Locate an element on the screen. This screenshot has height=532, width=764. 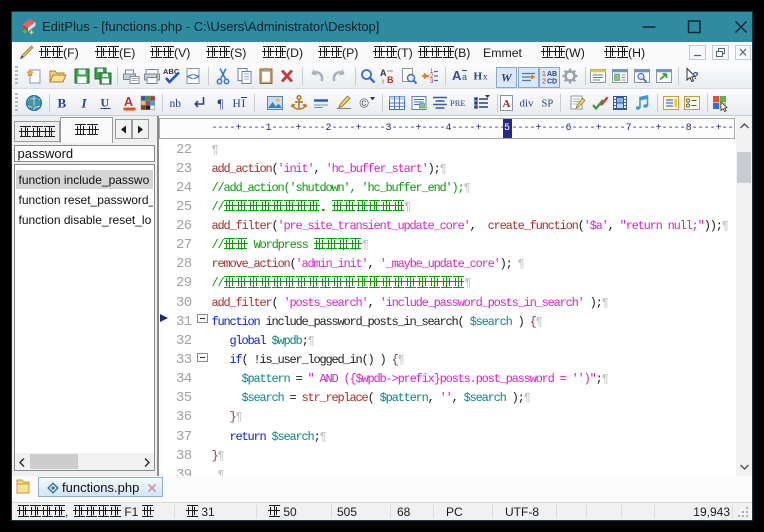
svg-text: CD is located at coordinates (552, 82).